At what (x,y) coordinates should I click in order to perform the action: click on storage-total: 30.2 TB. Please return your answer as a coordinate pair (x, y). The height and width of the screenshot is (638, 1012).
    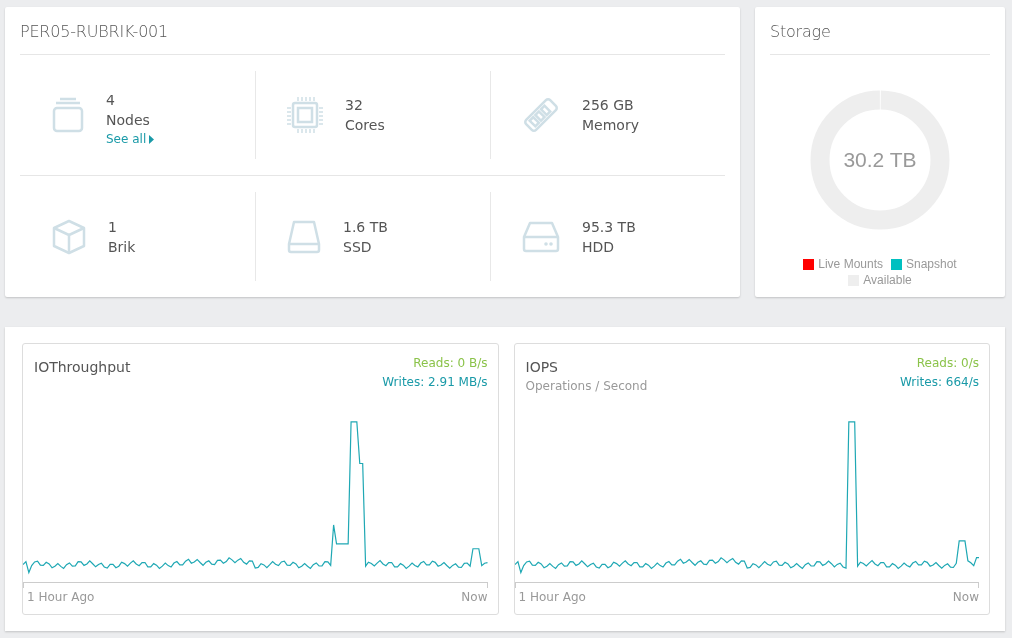
    Looking at the image, I should click on (880, 160).